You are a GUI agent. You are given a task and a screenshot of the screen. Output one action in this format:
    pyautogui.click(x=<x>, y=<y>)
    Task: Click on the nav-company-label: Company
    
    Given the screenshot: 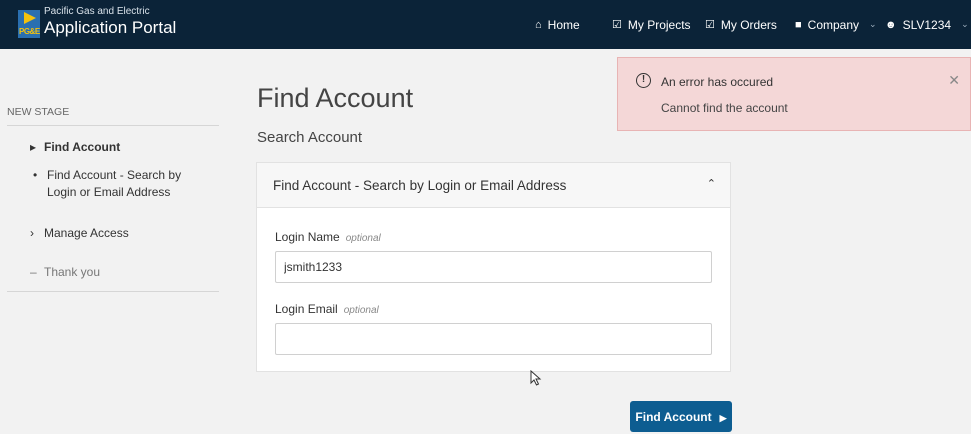 What is the action you would take?
    pyautogui.click(x=833, y=24)
    